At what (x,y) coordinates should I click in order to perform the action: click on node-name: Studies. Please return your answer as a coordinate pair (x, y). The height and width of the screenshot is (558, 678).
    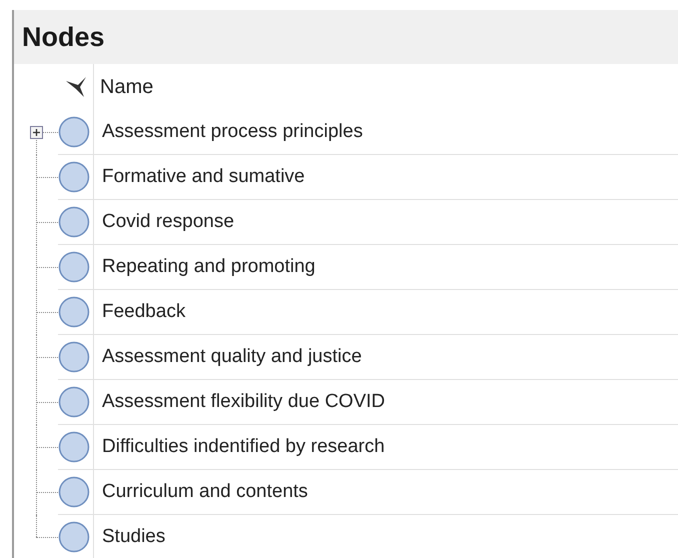
    Looking at the image, I should click on (134, 536).